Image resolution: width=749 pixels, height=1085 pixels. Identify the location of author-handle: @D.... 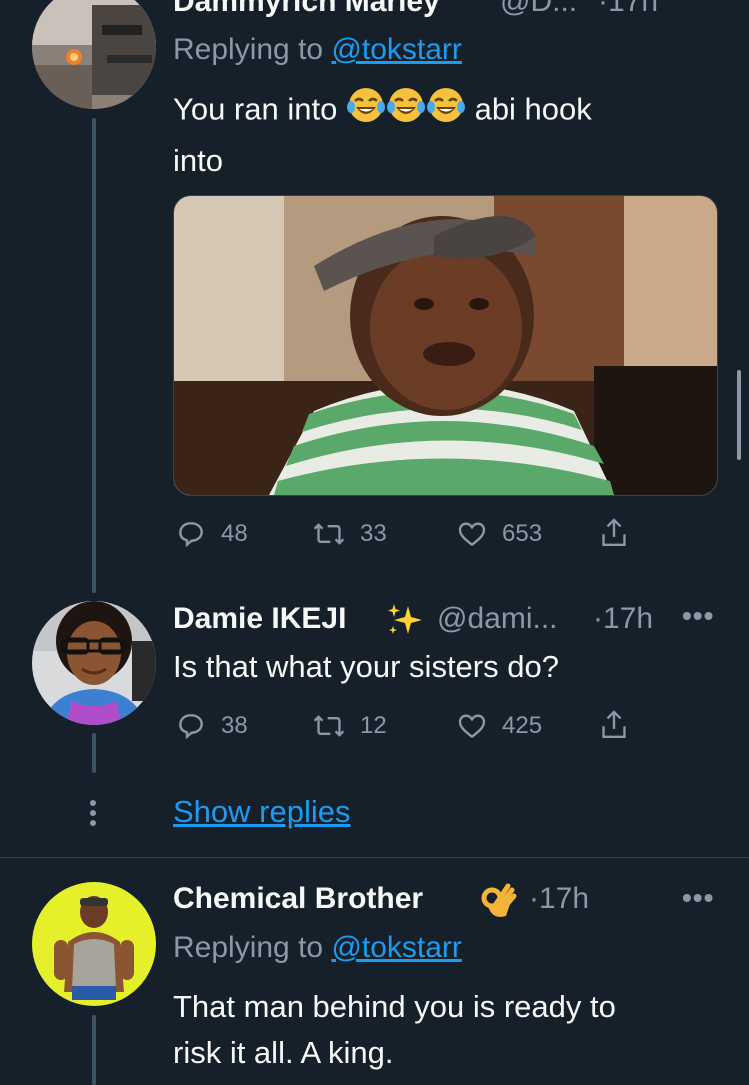
(538, 9).